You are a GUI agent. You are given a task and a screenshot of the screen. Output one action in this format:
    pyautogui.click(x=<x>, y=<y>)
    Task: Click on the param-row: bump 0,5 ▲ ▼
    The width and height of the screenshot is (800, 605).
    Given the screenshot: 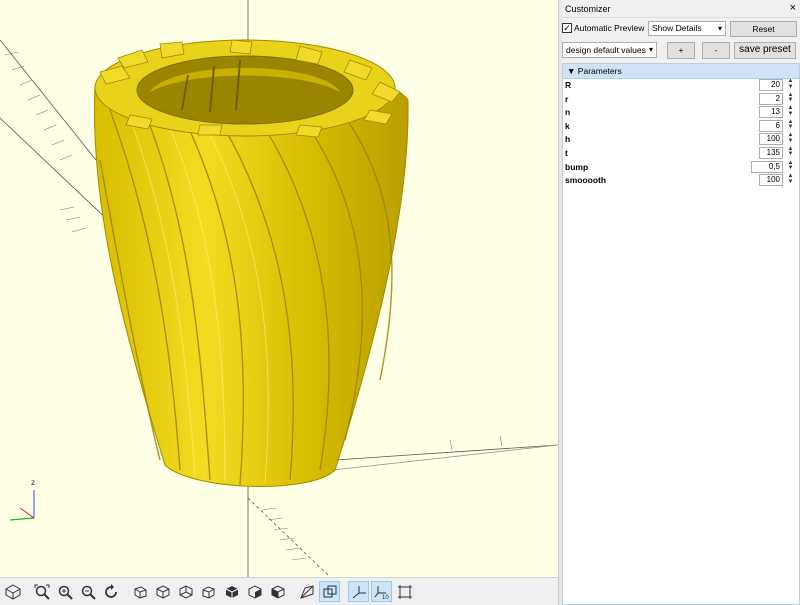 What is the action you would take?
    pyautogui.click(x=681, y=167)
    